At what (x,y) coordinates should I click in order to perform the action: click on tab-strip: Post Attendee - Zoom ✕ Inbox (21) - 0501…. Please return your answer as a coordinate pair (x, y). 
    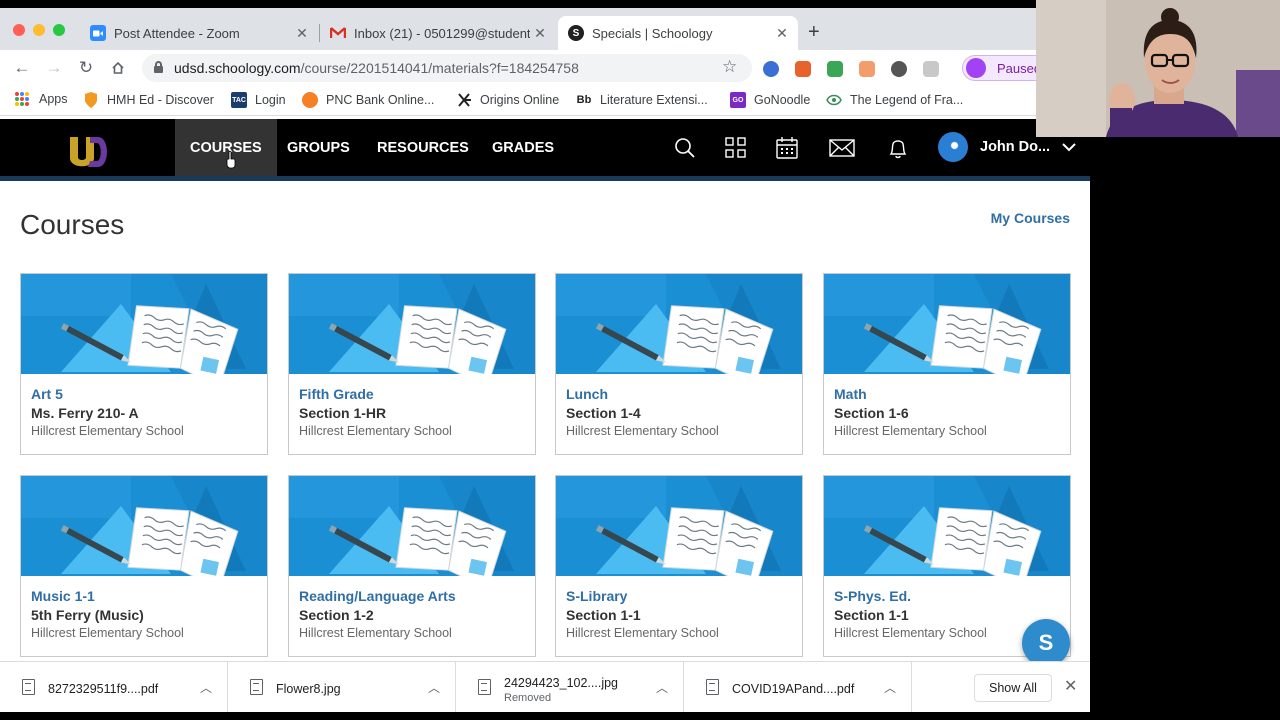
    Looking at the image, I should click on (545, 29).